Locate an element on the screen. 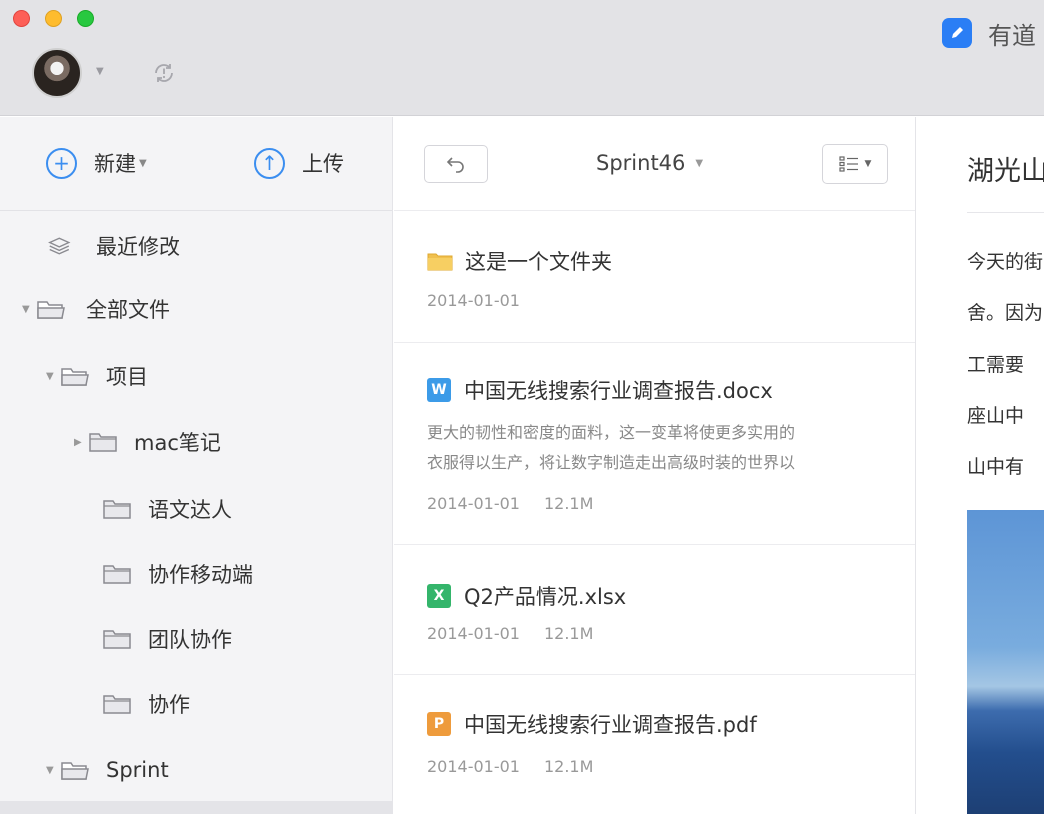  preview-text-line: 山中有 is located at coordinates (996, 467).